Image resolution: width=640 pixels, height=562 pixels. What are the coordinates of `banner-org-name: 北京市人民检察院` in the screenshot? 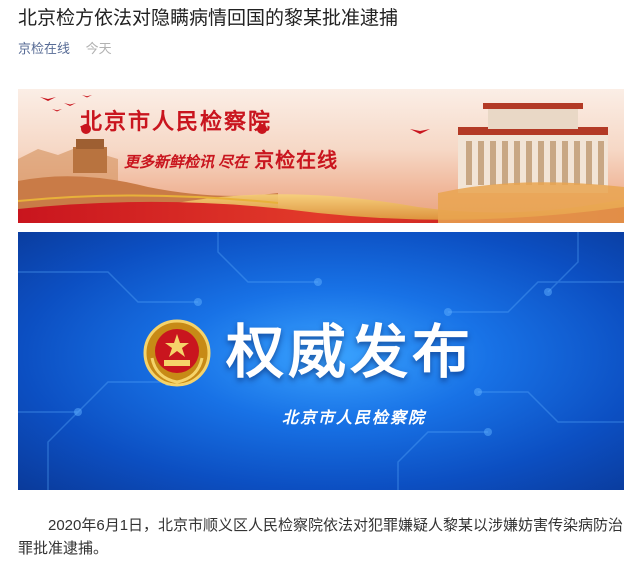 It's located at (176, 122).